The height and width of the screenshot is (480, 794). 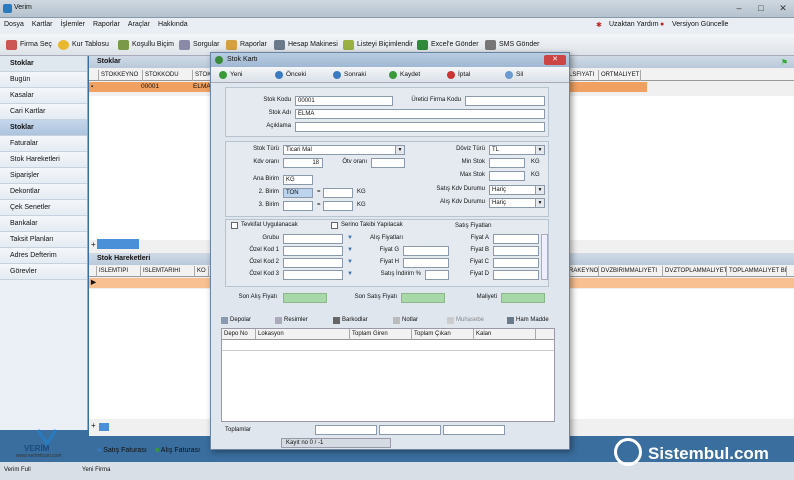 What do you see at coordinates (583, 271) in the screenshot?
I see `col-rakeyno: RAKEYNO` at bounding box center [583, 271].